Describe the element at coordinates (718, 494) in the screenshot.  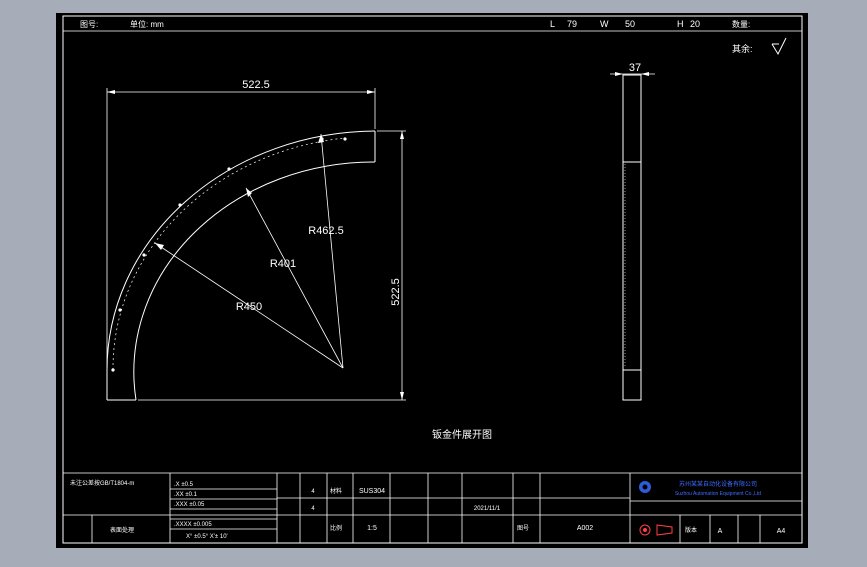
I see `company-en: Suzhou Automation Equipment Co.,Ltd` at that location.